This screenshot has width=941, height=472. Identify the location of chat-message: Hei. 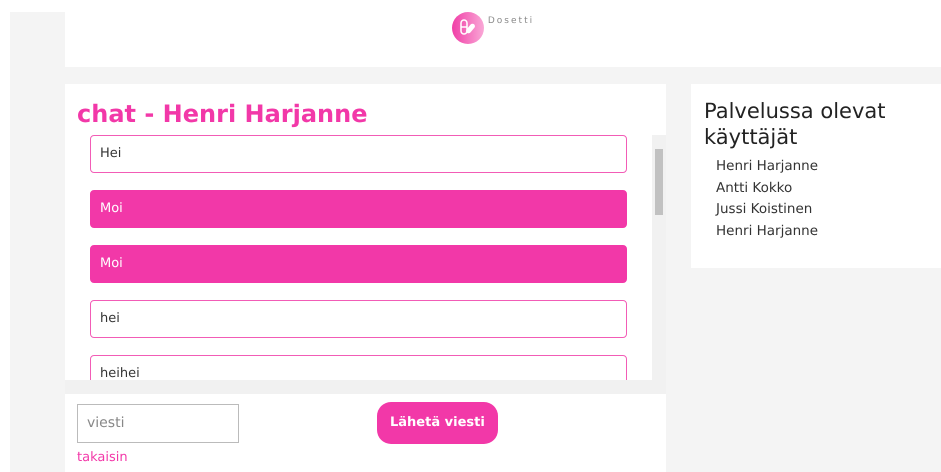
(358, 154).